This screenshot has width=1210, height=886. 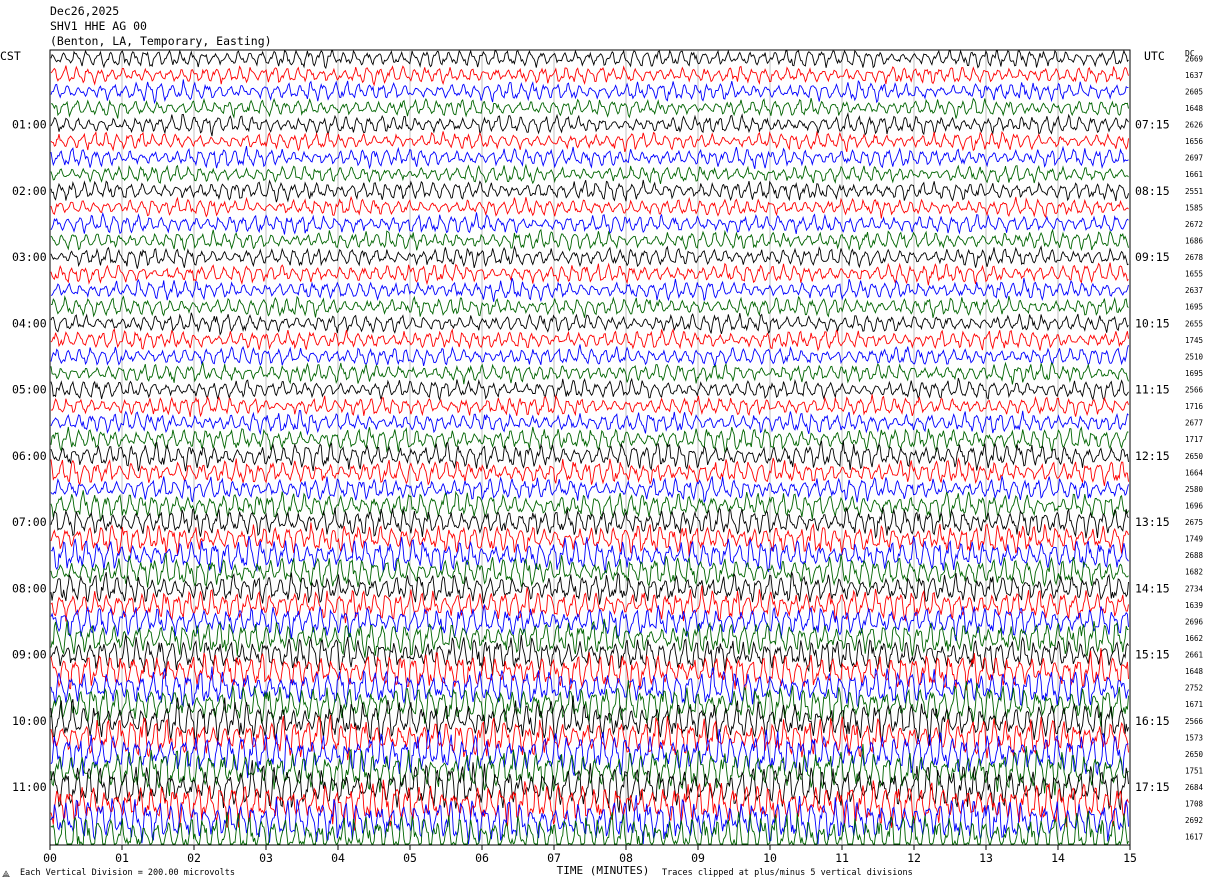 What do you see at coordinates (1152, 588) in the screenshot?
I see `utc-hour-label: 14:15` at bounding box center [1152, 588].